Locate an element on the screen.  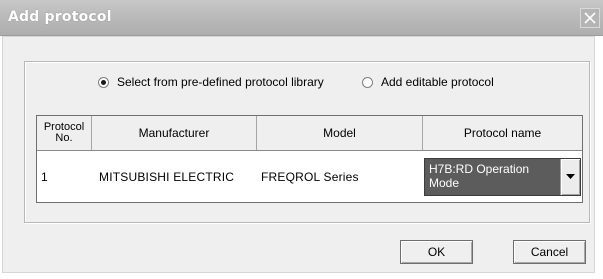
close-icon is located at coordinates (590, 18).